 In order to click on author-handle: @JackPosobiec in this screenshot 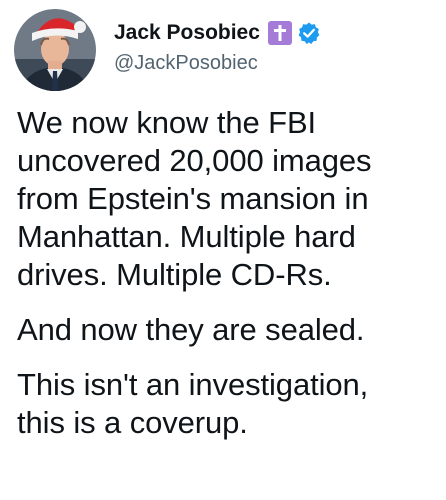, I will do `click(217, 63)`.